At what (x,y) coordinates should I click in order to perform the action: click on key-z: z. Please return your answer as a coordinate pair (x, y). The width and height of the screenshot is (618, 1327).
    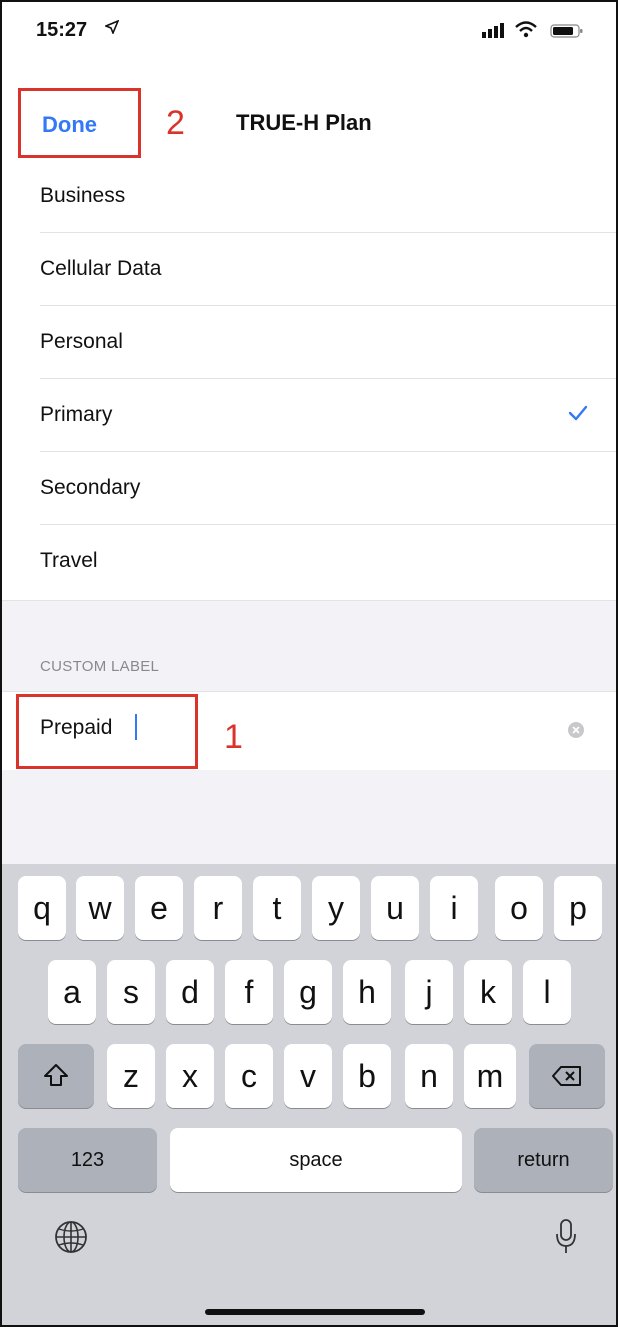
    Looking at the image, I should click on (131, 1076).